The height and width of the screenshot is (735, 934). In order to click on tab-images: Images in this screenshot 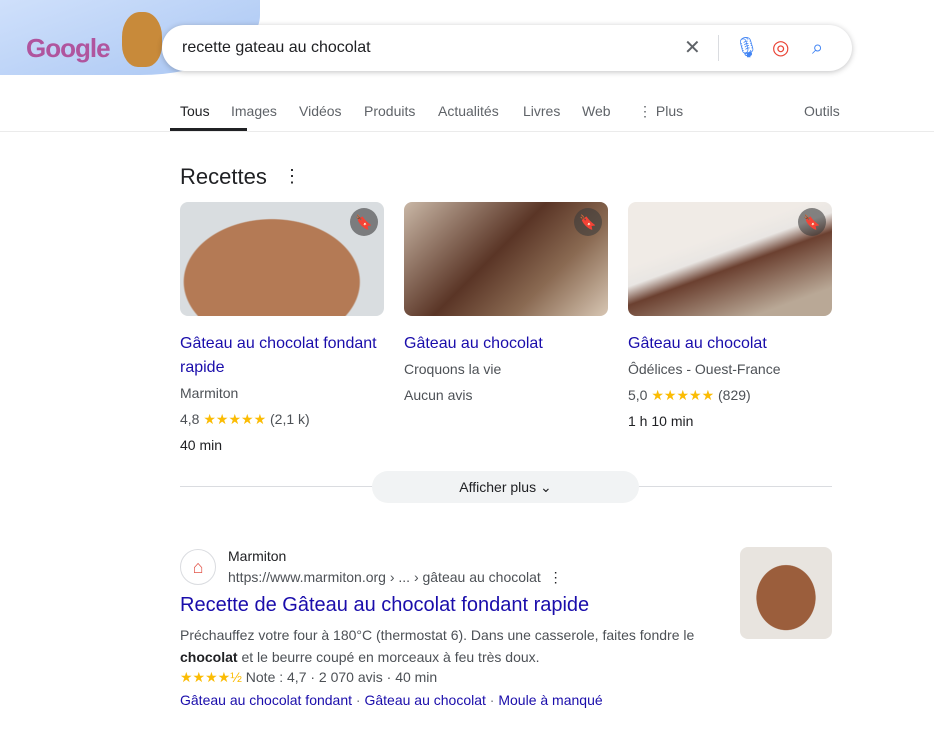, I will do `click(254, 111)`.